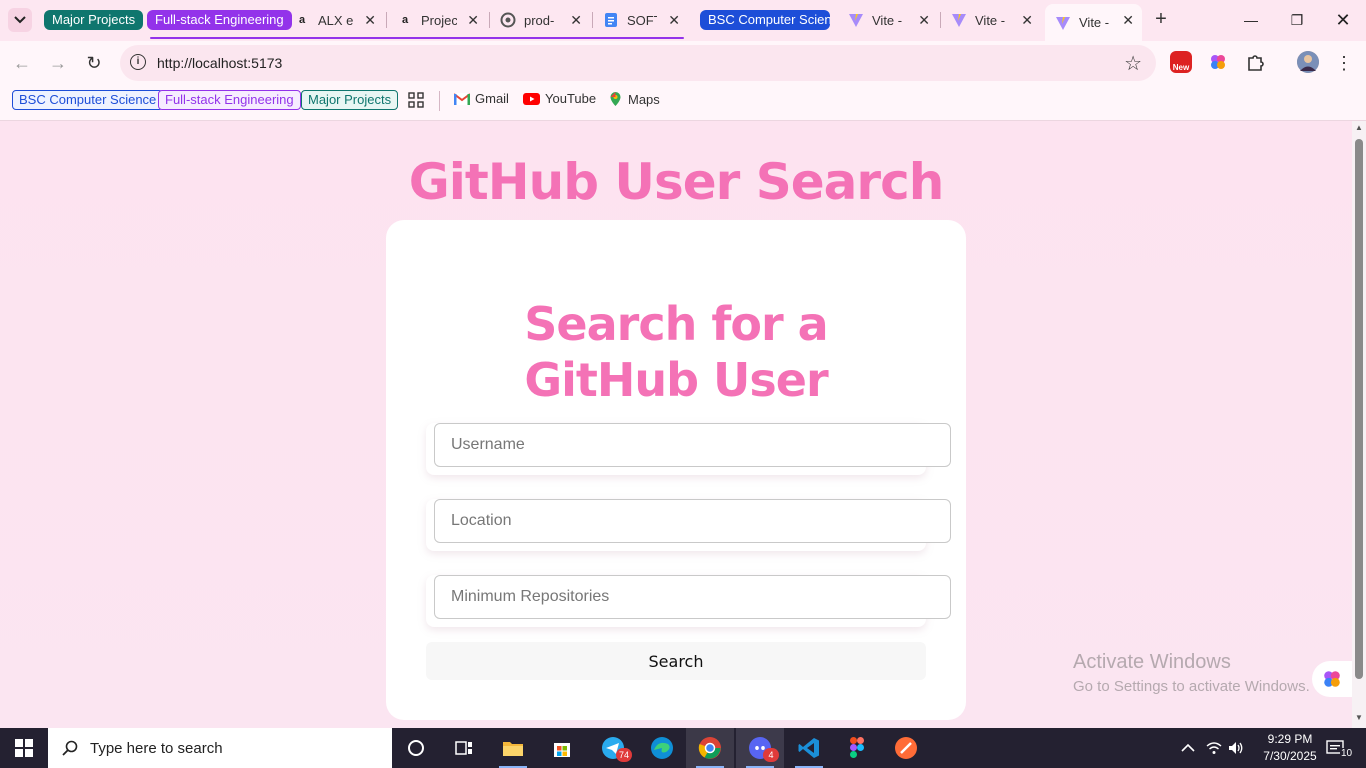 The image size is (1366, 768). What do you see at coordinates (1161, 19) in the screenshot?
I see `new-tab-button: +` at bounding box center [1161, 19].